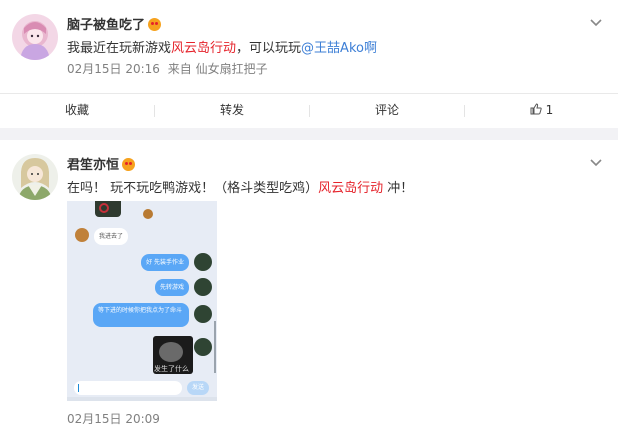 The height and width of the screenshot is (433, 618). Describe the element at coordinates (198, 388) in the screenshot. I see `chat-send-button: 发送` at that location.